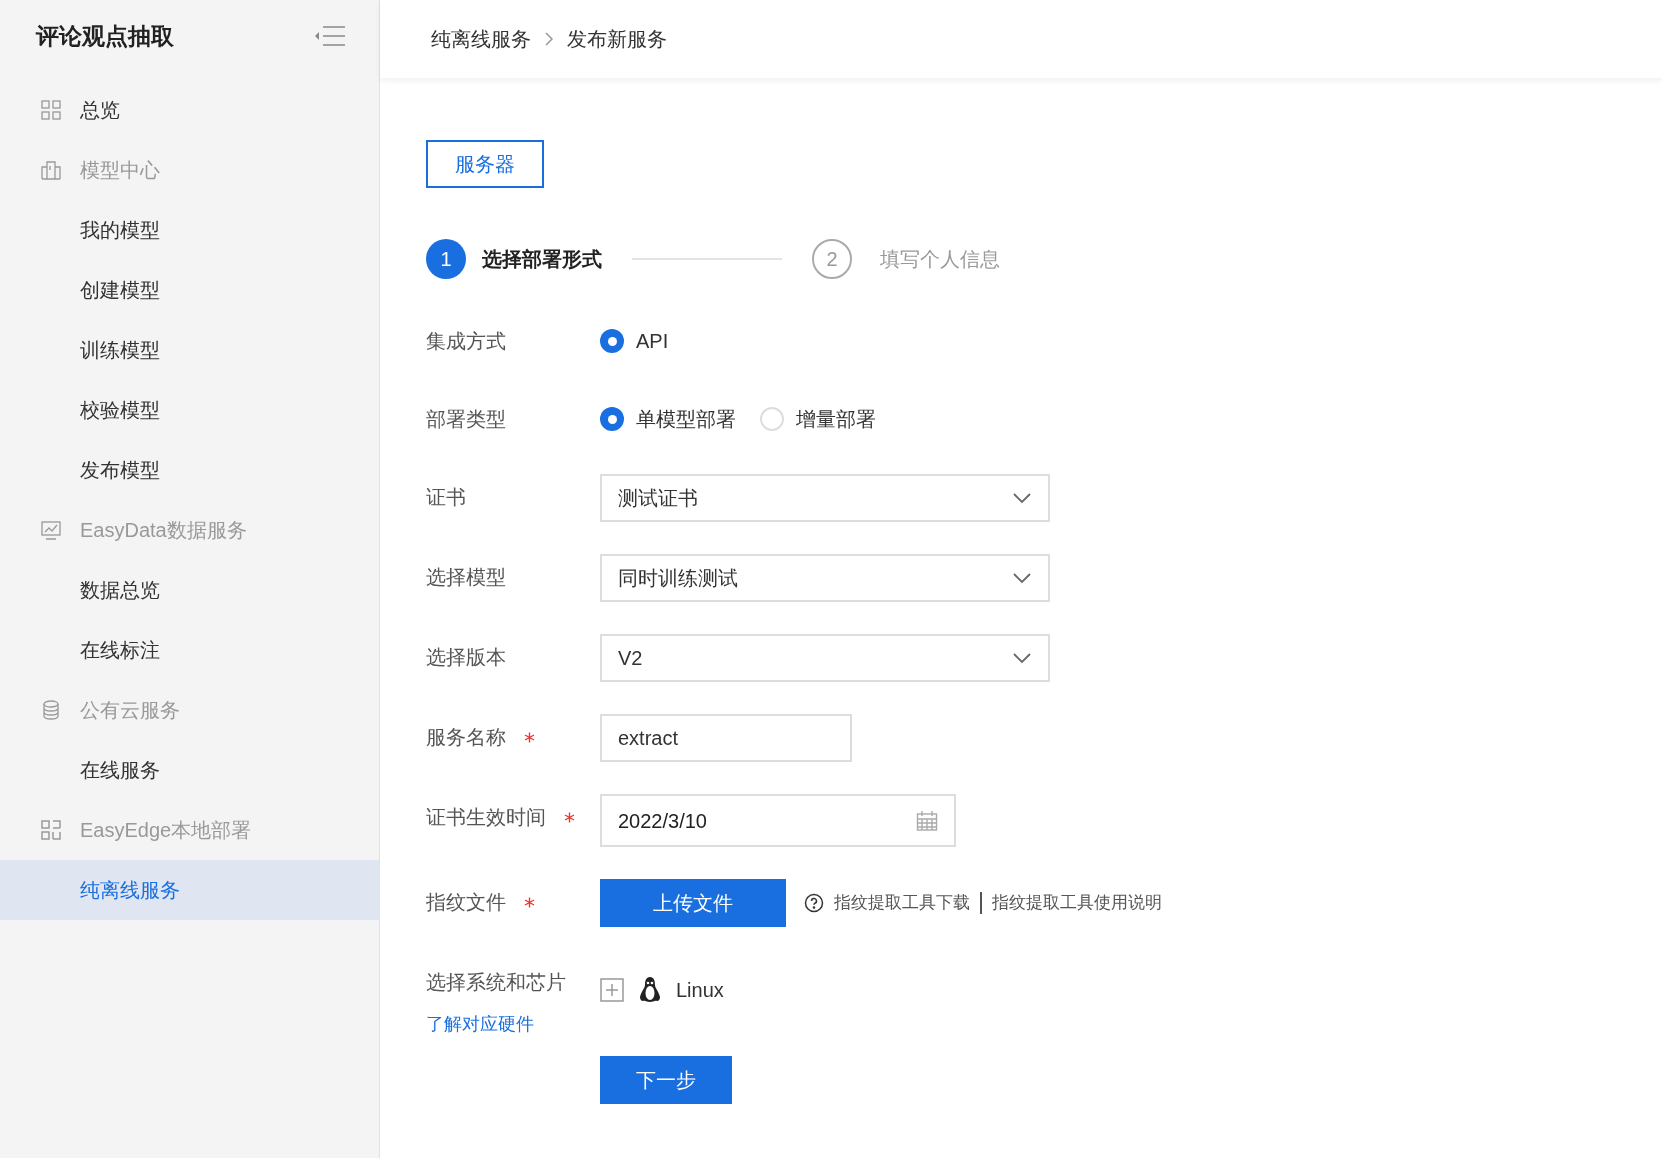 Image resolution: width=1662 pixels, height=1158 pixels. What do you see at coordinates (825, 498) in the screenshot?
I see `dropdown: 测试证书` at bounding box center [825, 498].